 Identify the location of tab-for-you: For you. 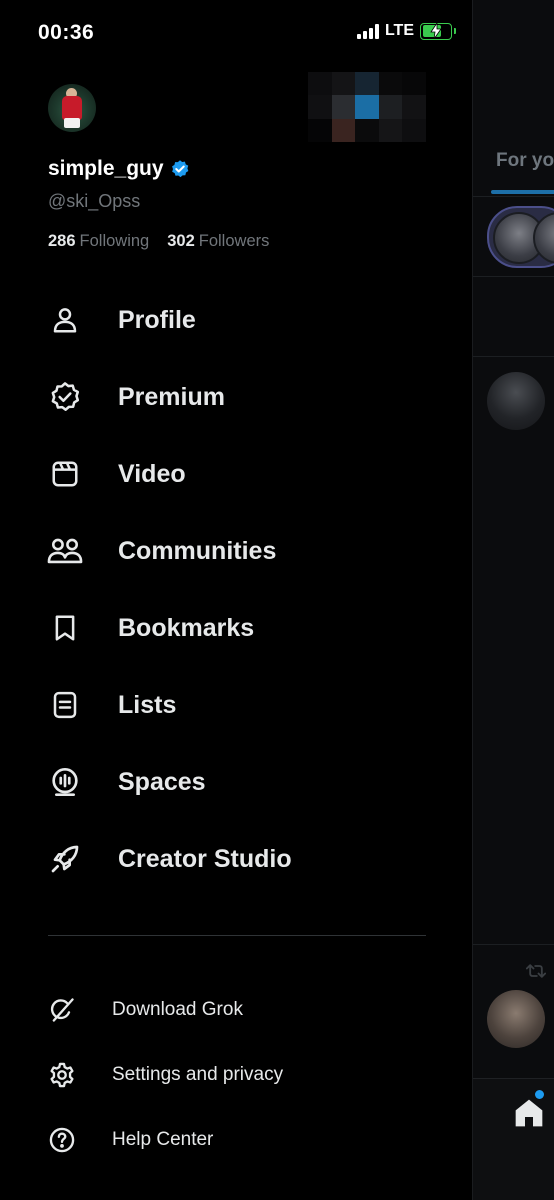
(525, 161).